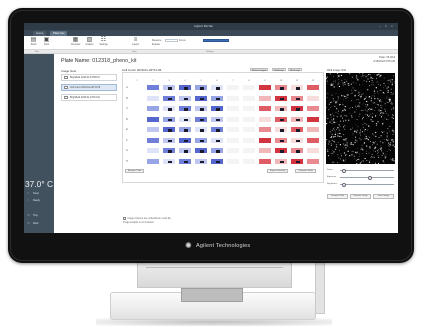  I want to click on well-E4, so click(185, 129).